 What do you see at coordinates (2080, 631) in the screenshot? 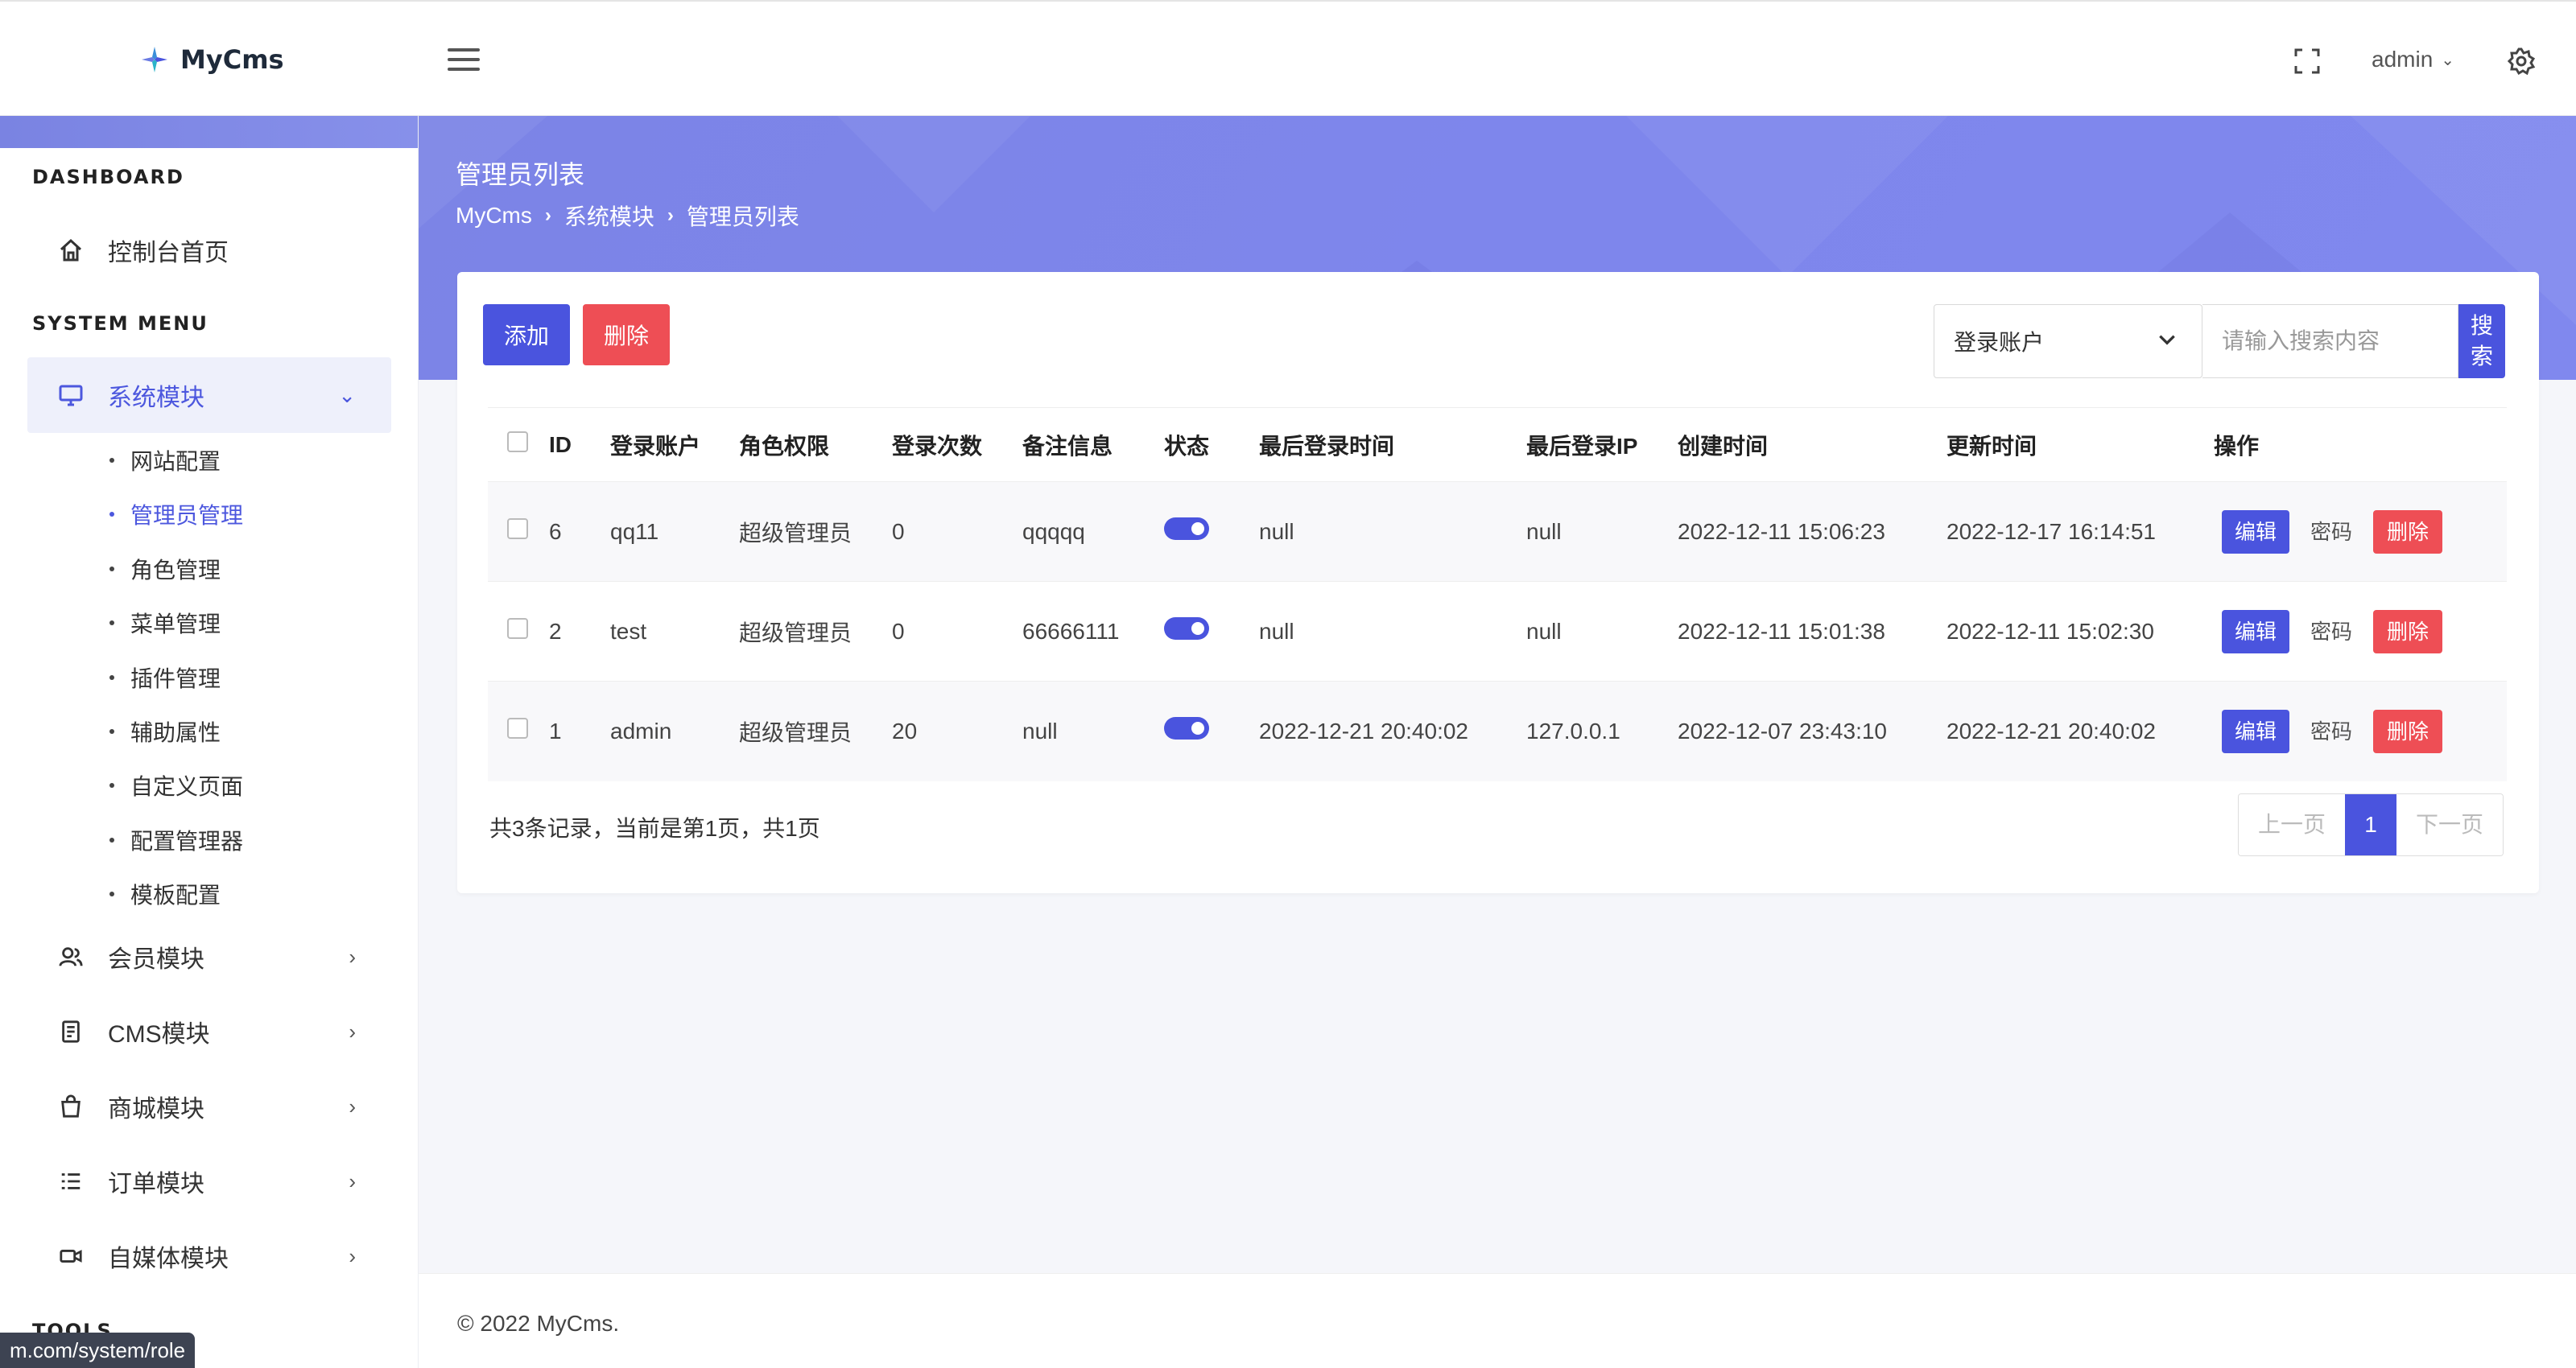
I see `cell-updated: 2022-12-11 15:02:30` at bounding box center [2080, 631].